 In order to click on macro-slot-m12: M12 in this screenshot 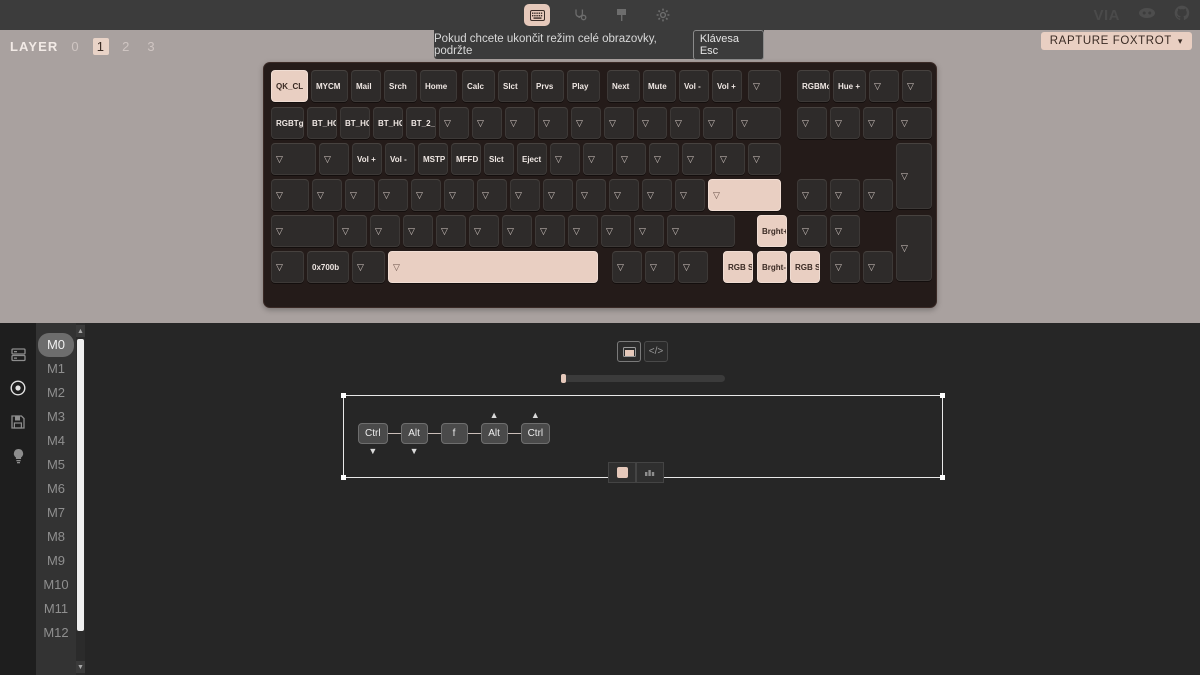, I will do `click(56, 633)`.